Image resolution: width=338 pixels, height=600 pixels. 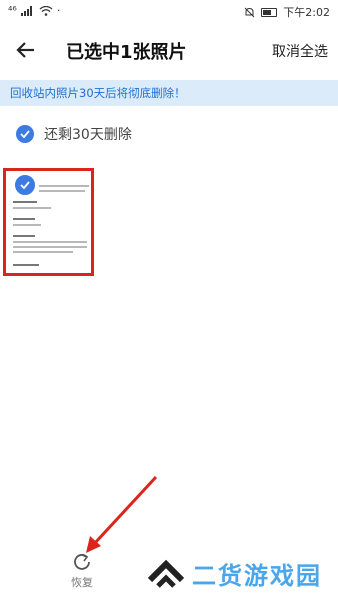 I want to click on watermark: 二货游戏园, so click(x=235, y=573).